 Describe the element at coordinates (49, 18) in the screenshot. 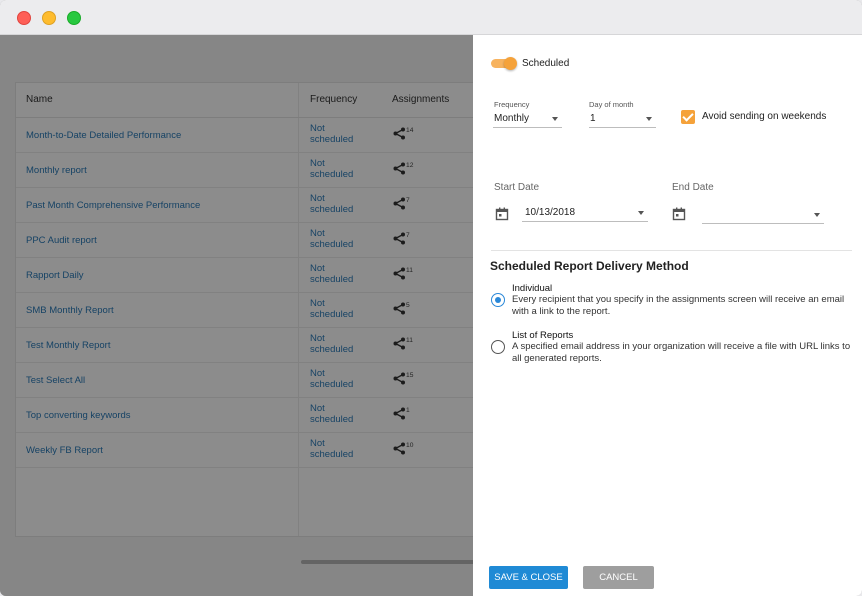

I see `minimize-window-button` at that location.